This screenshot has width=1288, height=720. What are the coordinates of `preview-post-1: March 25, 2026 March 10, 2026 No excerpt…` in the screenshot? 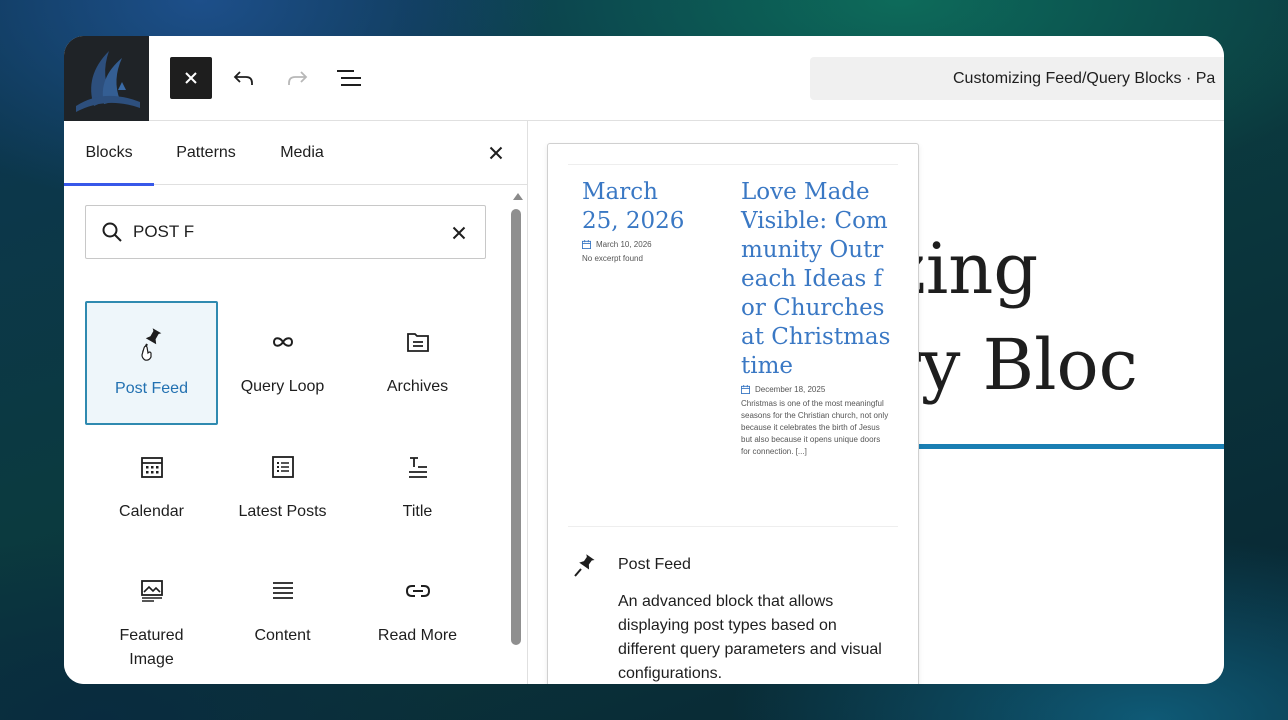 It's located at (637, 221).